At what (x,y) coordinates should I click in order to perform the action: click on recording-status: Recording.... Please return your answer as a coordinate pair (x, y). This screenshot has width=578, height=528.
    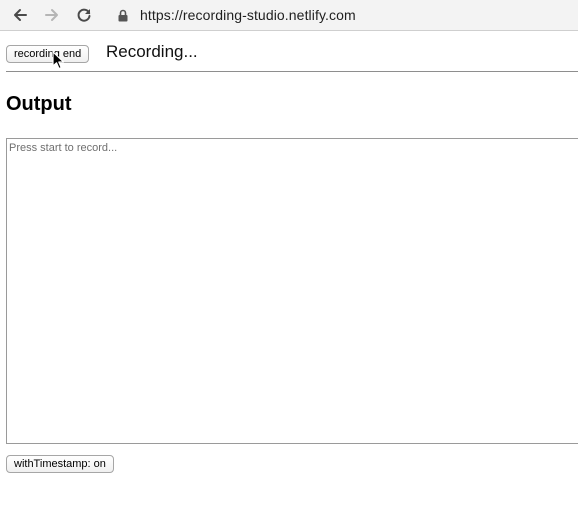
    Looking at the image, I should click on (152, 51).